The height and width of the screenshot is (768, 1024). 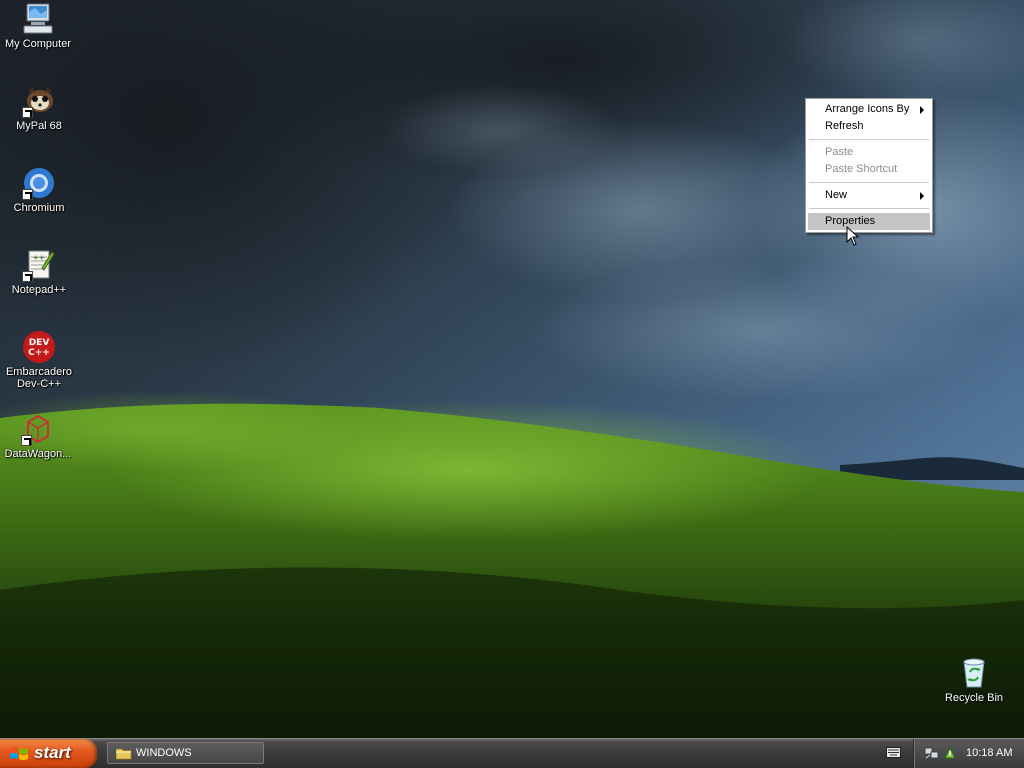 I want to click on dev-cpp-icon: DEV C++, so click(x=39, y=347).